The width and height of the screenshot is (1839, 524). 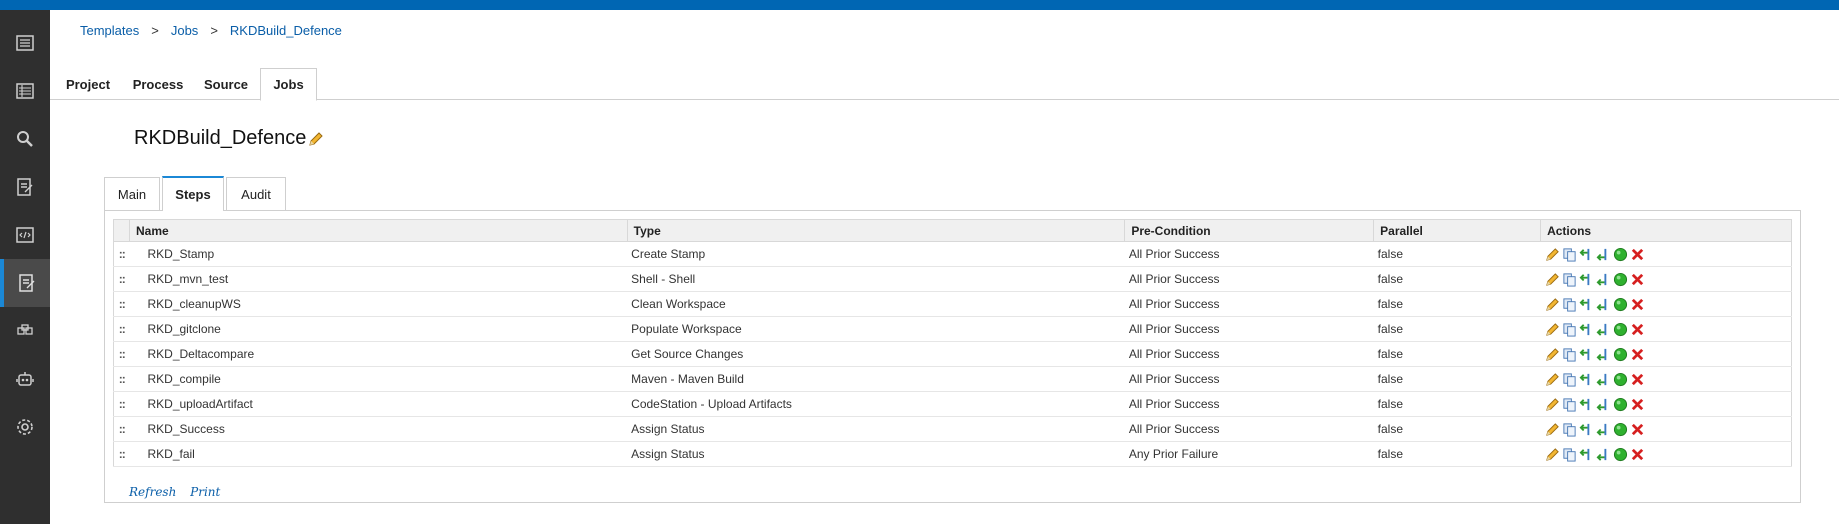 I want to click on tab-jobs: Jobs, so click(x=288, y=84).